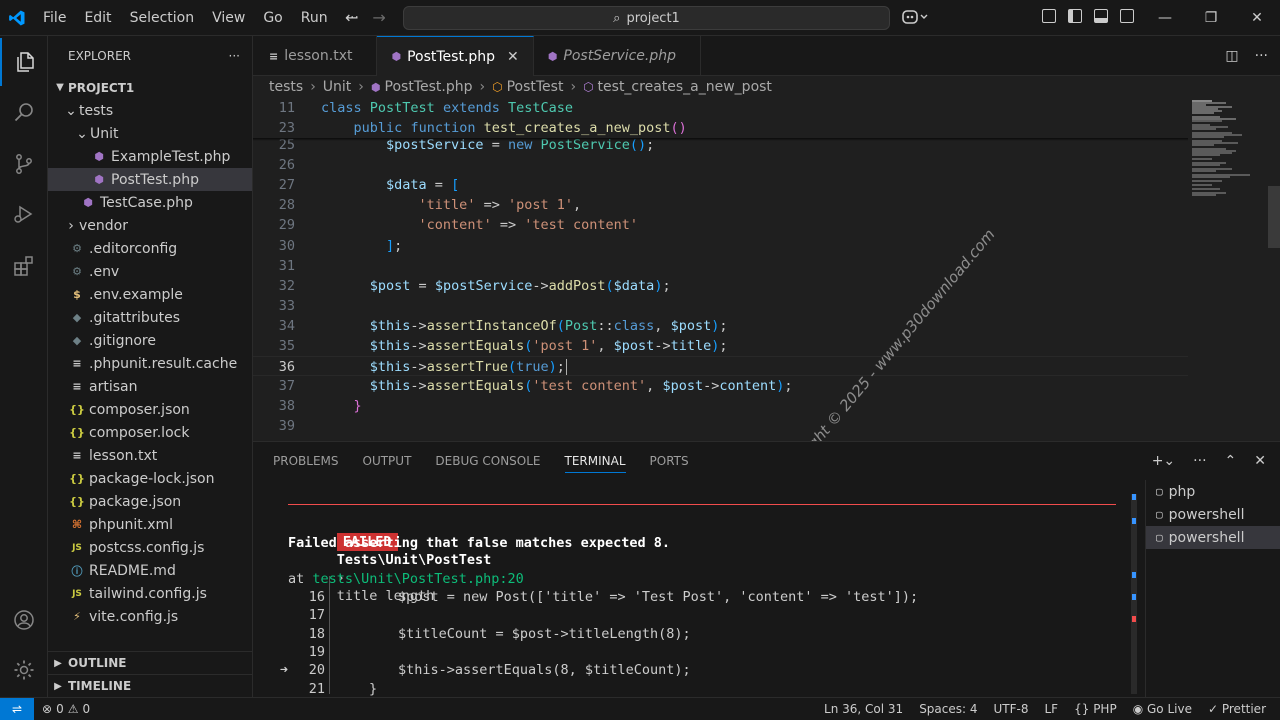  What do you see at coordinates (1051, 709) in the screenshot?
I see `end-of-line: LF` at bounding box center [1051, 709].